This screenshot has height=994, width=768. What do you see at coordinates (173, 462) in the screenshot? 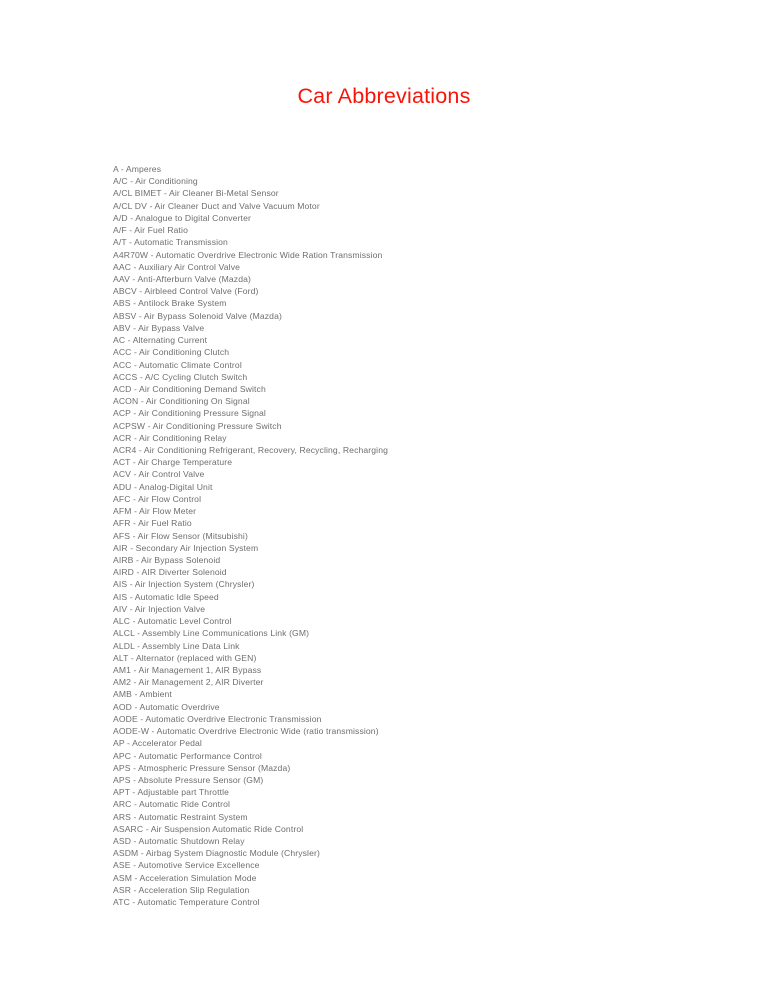
I see `list-item: ACT - Air Charge Temperature` at bounding box center [173, 462].